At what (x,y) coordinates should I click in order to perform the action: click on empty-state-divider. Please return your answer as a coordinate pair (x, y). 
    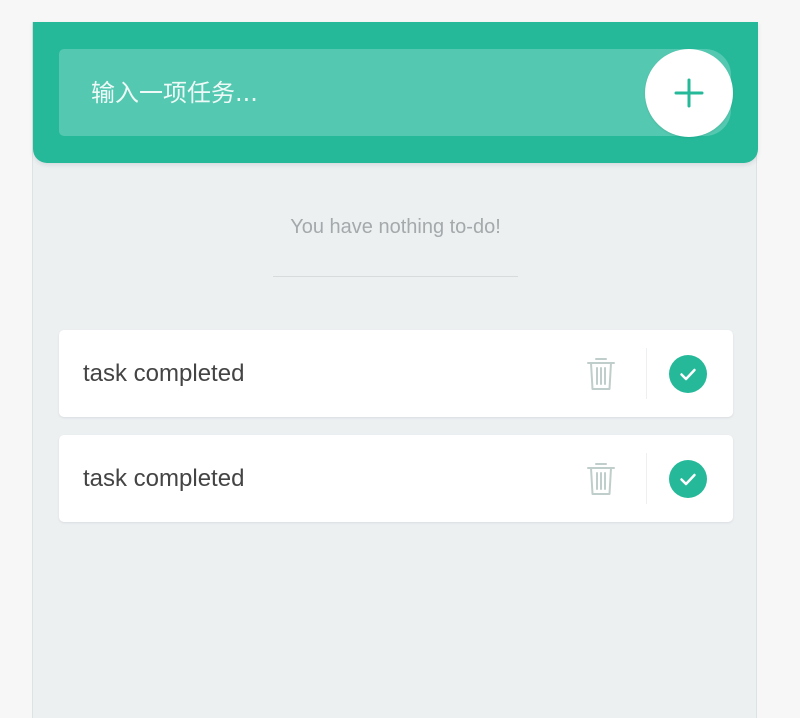
    Looking at the image, I should click on (395, 276).